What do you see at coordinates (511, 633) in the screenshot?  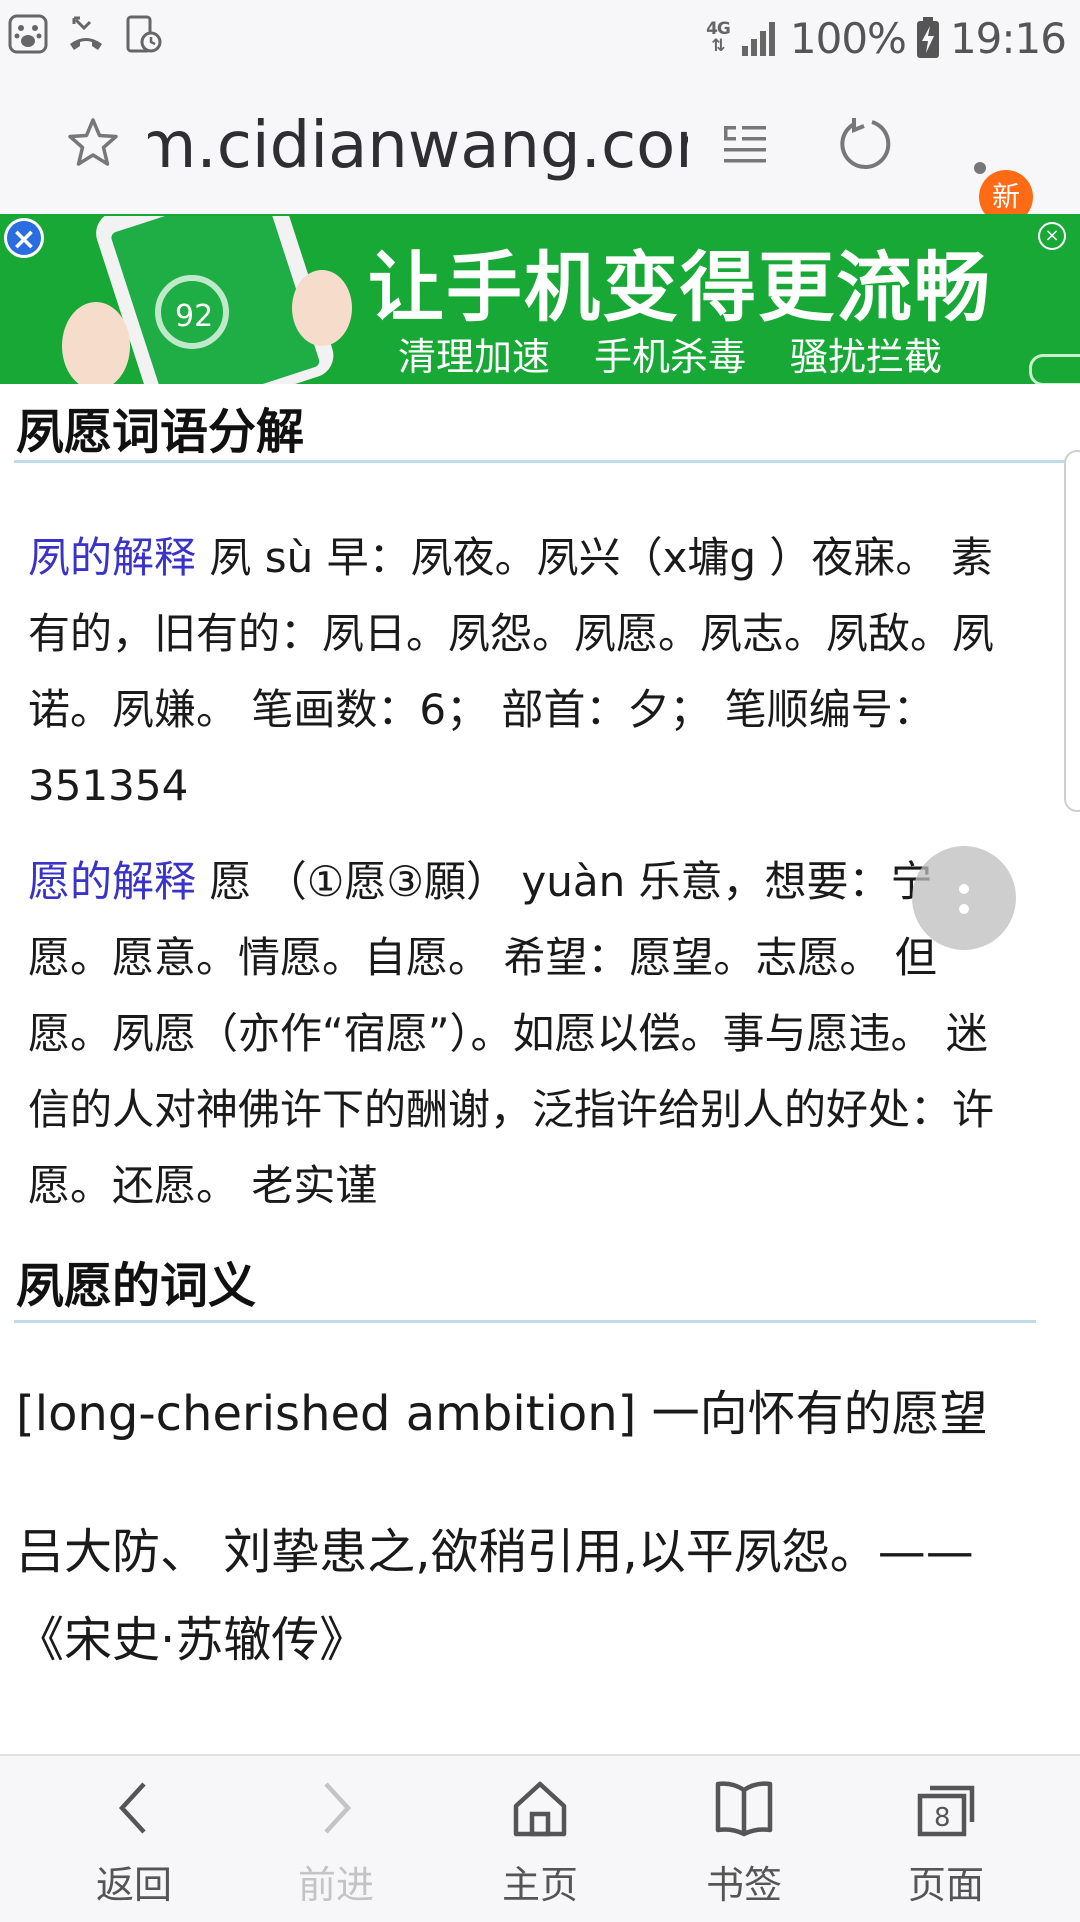 I see `para-line: 有的，旧有的：夙日。夙怨。夙愿。夙志。夙敌。夙` at bounding box center [511, 633].